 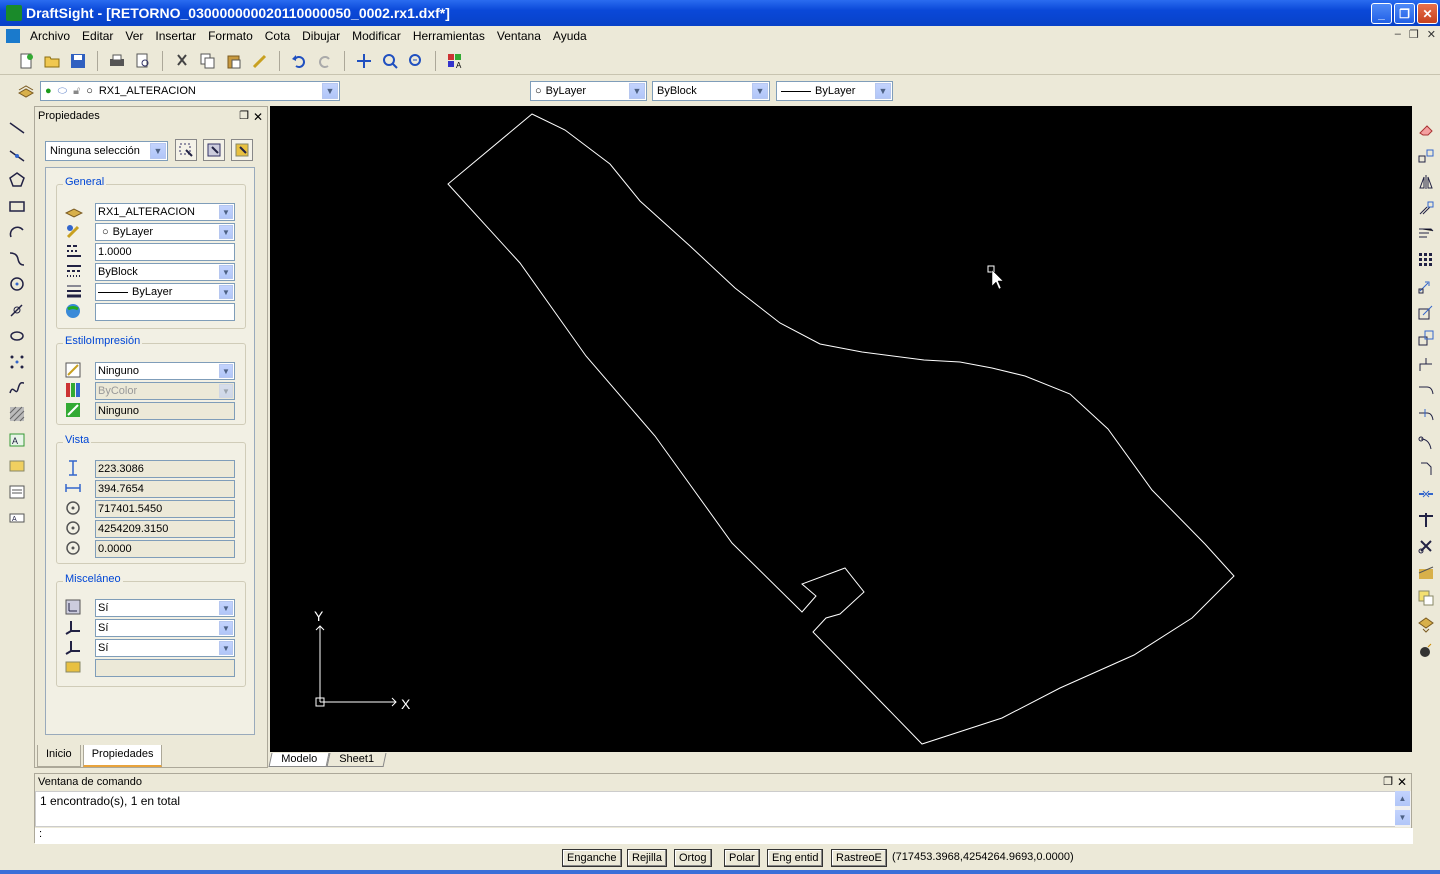 I want to click on redo-icon, so click(x=325, y=61).